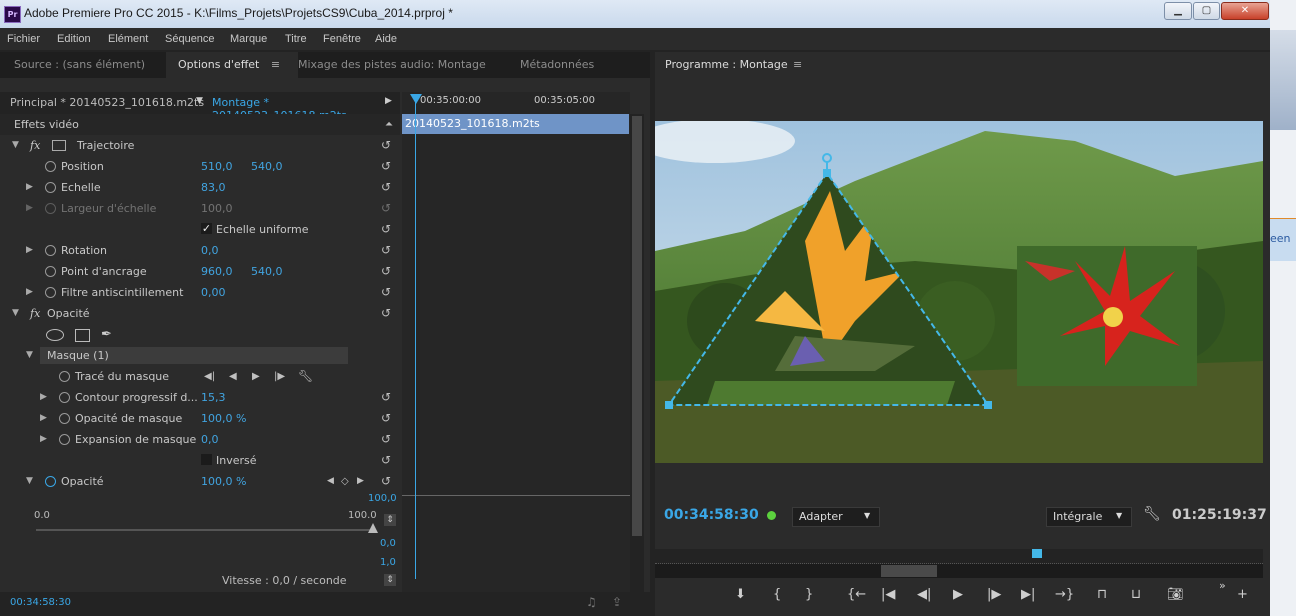  What do you see at coordinates (267, 166) in the screenshot?
I see `position-y-value: 540,0` at bounding box center [267, 166].